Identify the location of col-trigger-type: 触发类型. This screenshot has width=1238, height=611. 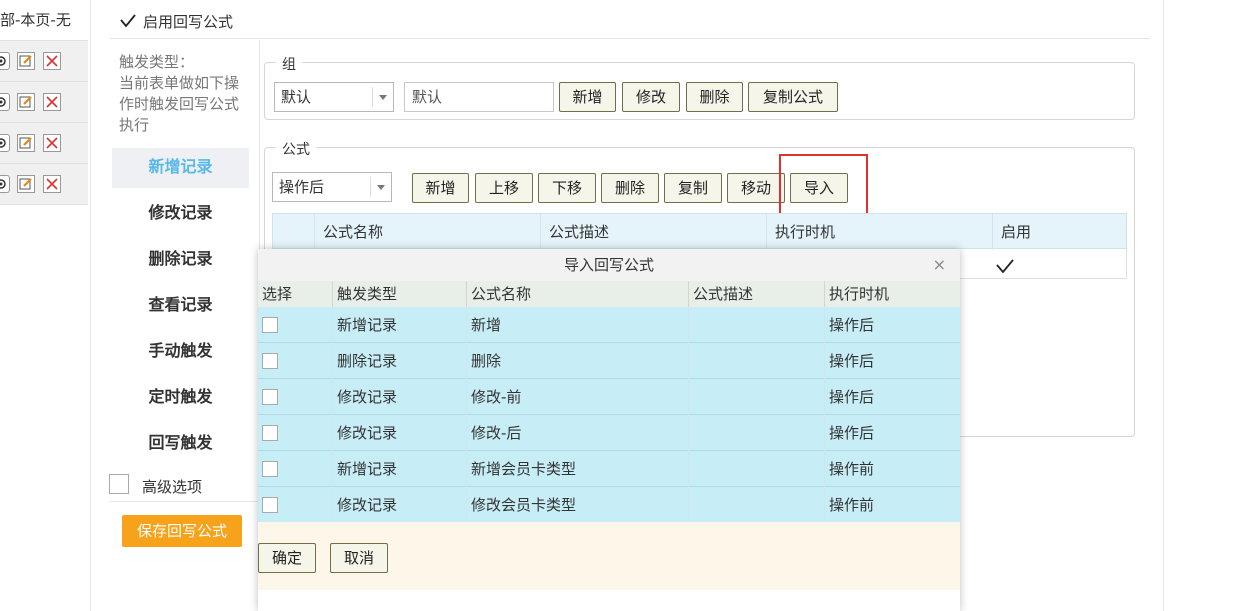
(400, 294).